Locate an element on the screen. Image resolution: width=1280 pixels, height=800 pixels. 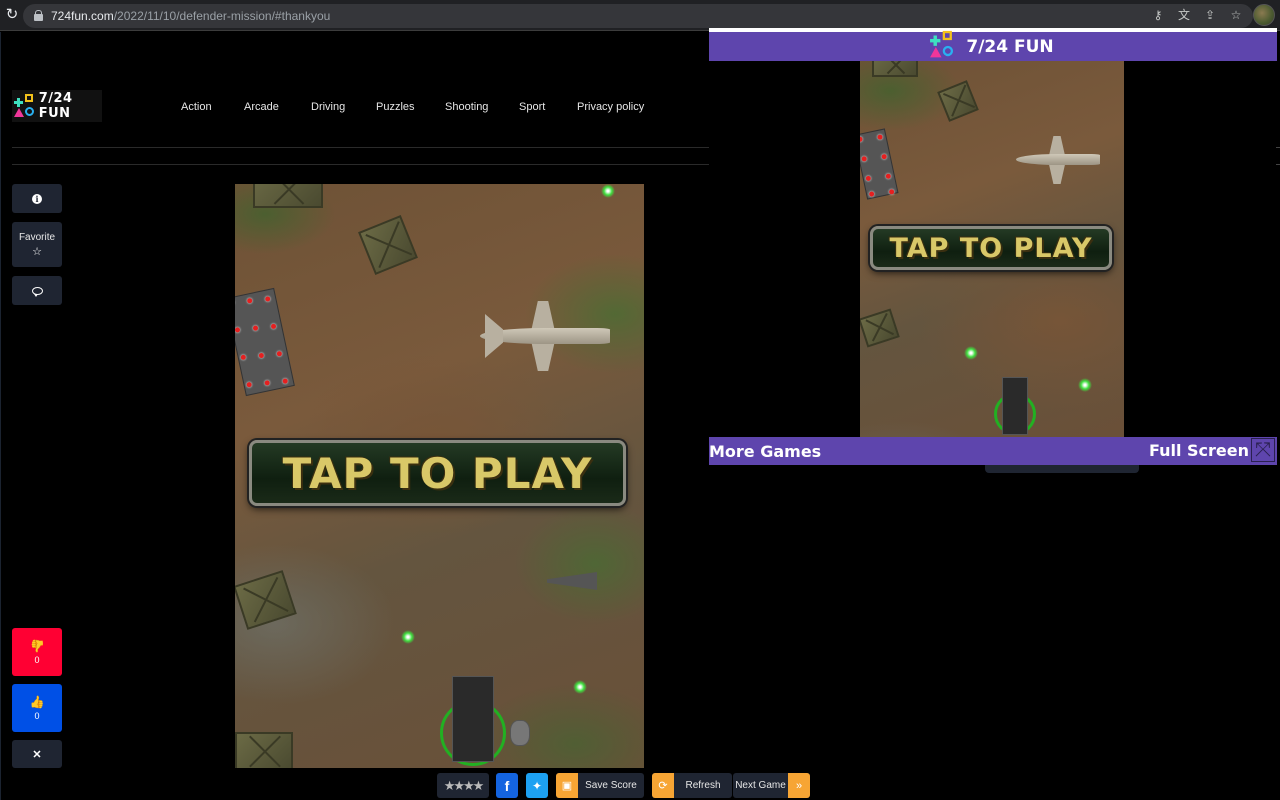
like-button: 👍 0 is located at coordinates (37, 708).